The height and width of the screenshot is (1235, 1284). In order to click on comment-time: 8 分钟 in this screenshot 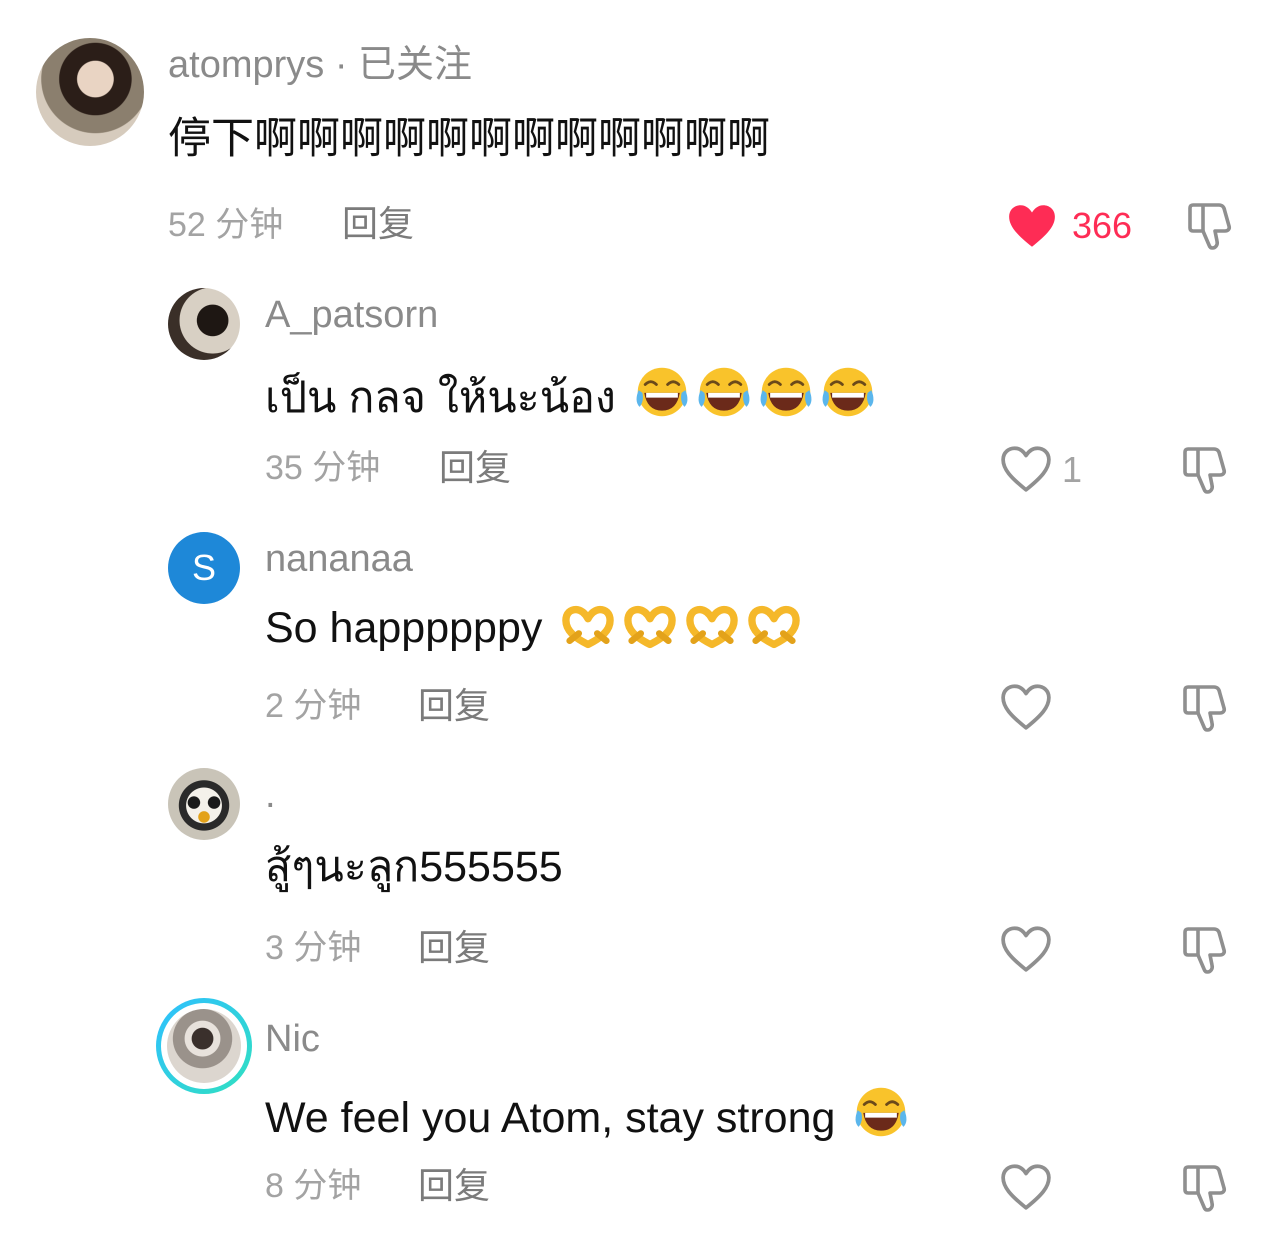, I will do `click(313, 1186)`.